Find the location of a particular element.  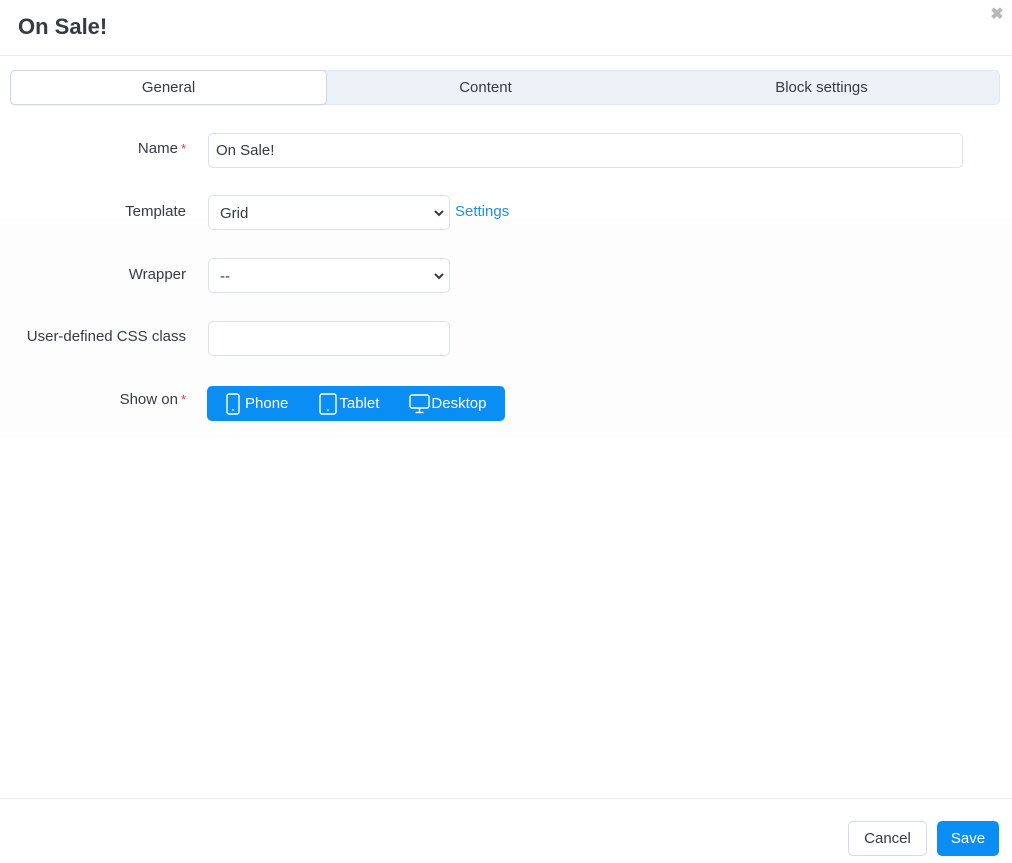

css-class-label: User-defined CSS class is located at coordinates (106, 336).